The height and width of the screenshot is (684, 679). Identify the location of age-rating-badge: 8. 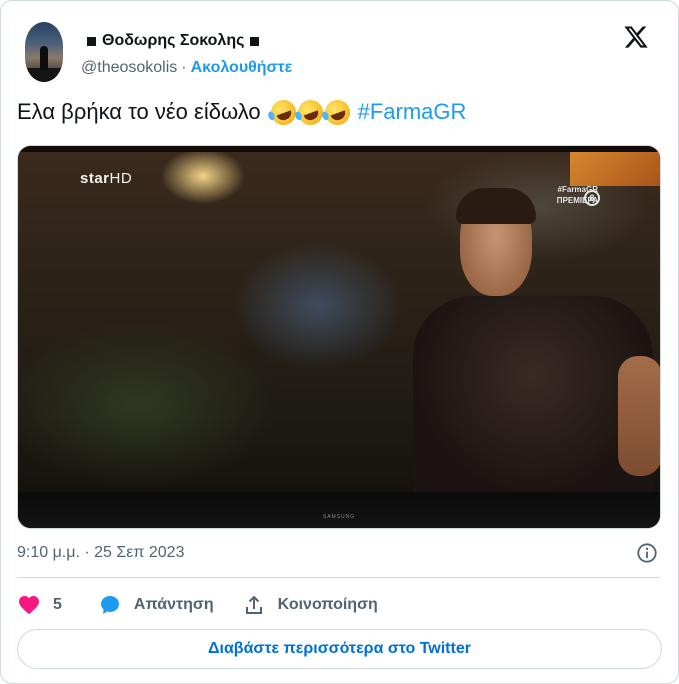
(592, 198).